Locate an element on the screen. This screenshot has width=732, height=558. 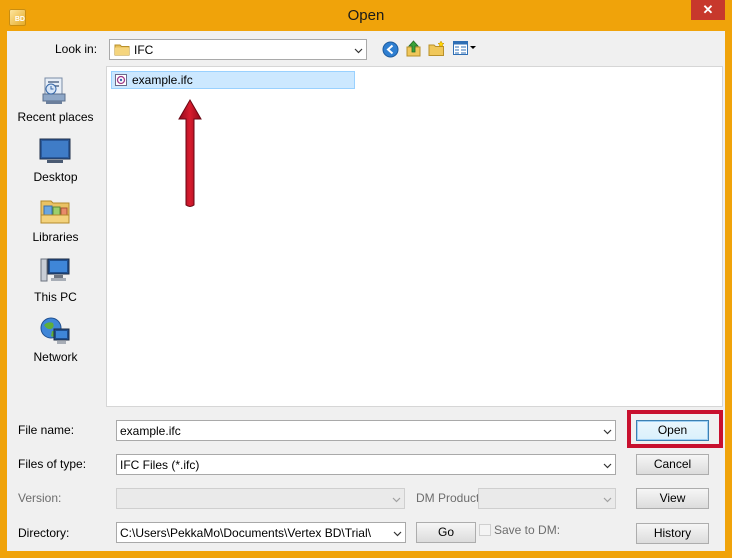
cancel-button: Cancel is located at coordinates (672, 464).